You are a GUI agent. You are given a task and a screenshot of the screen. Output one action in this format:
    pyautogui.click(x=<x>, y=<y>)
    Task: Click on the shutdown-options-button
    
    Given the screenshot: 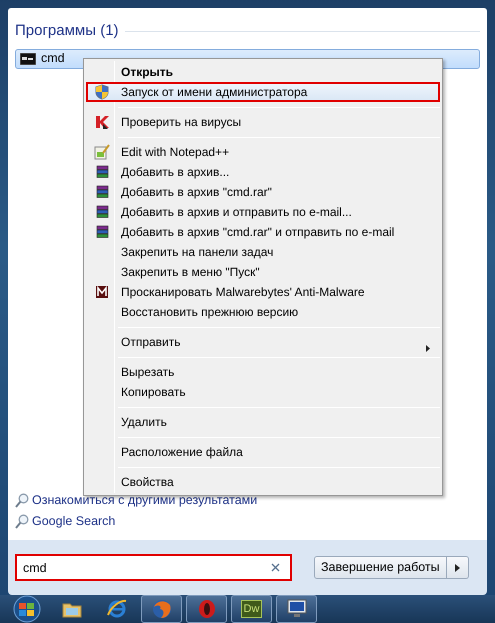 What is the action you would take?
    pyautogui.click(x=457, y=567)
    